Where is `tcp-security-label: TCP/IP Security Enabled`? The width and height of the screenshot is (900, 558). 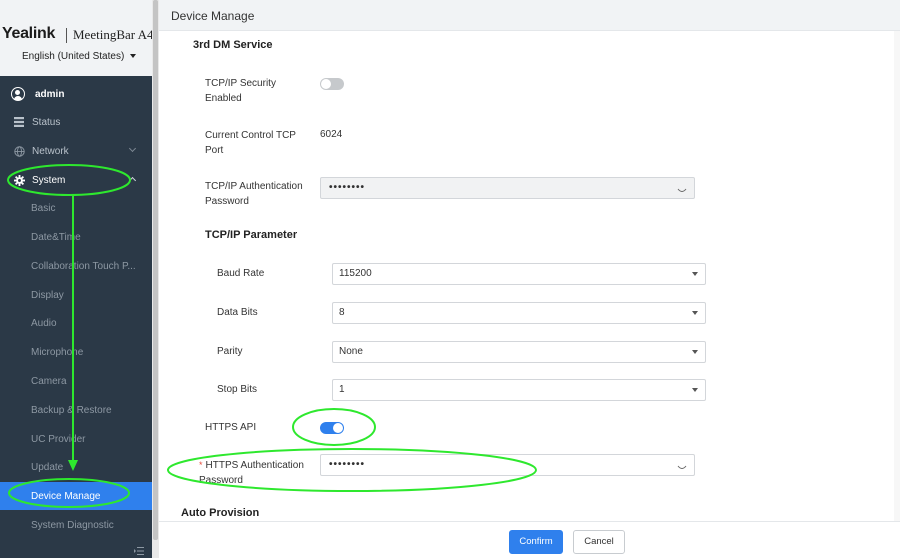 tcp-security-label: TCP/IP Security Enabled is located at coordinates (240, 91).